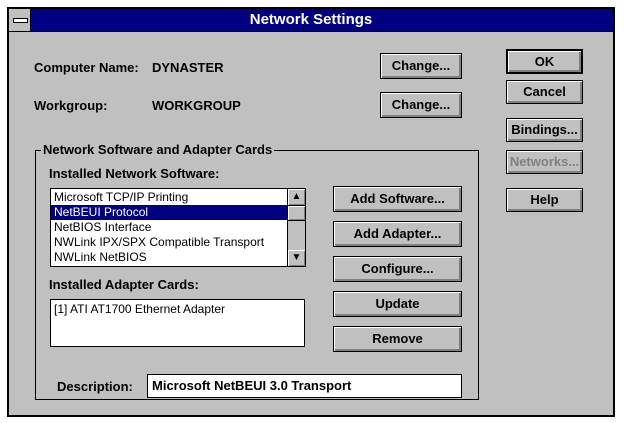 This screenshot has width=628, height=423. What do you see at coordinates (169, 197) in the screenshot?
I see `list-item: Microsoft TCP/IP Printing` at bounding box center [169, 197].